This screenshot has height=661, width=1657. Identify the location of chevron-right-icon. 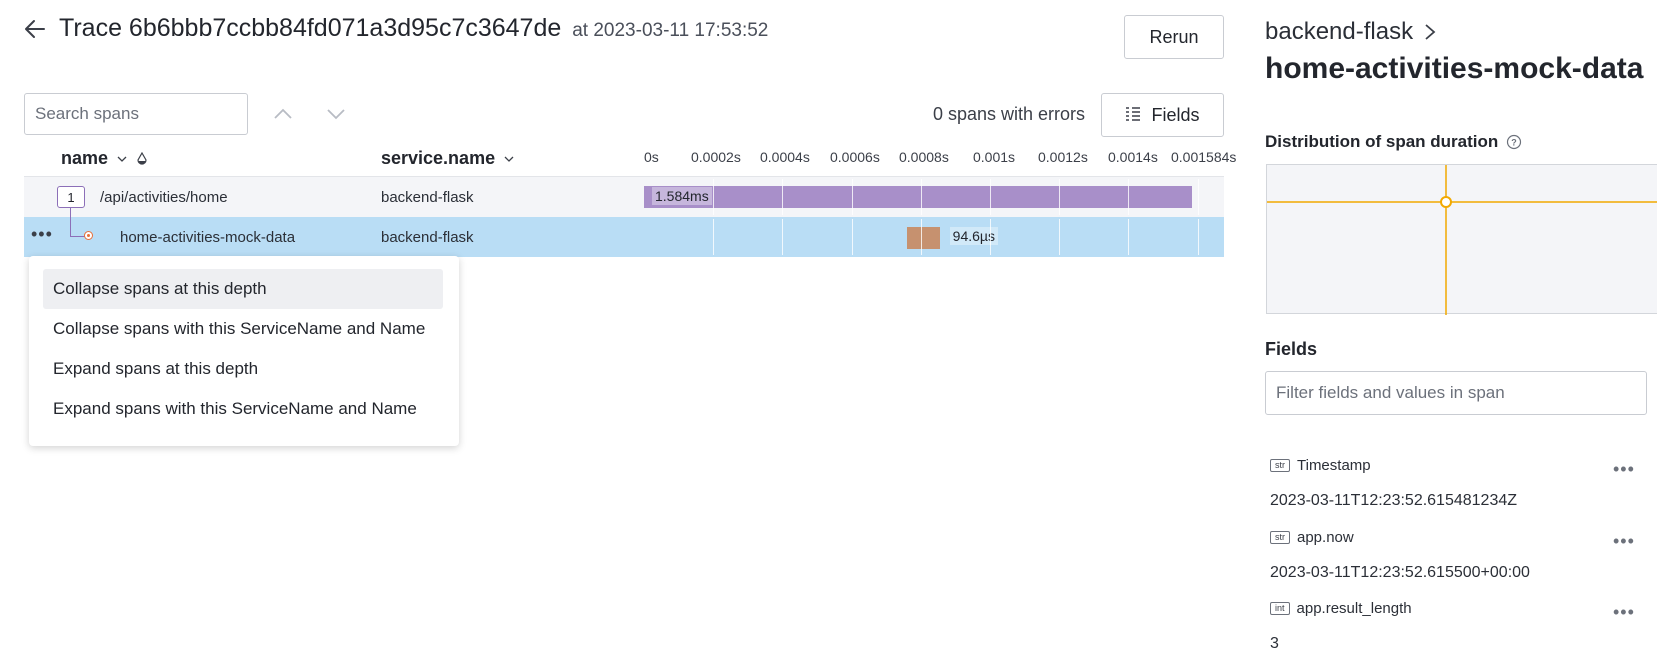
(1430, 32).